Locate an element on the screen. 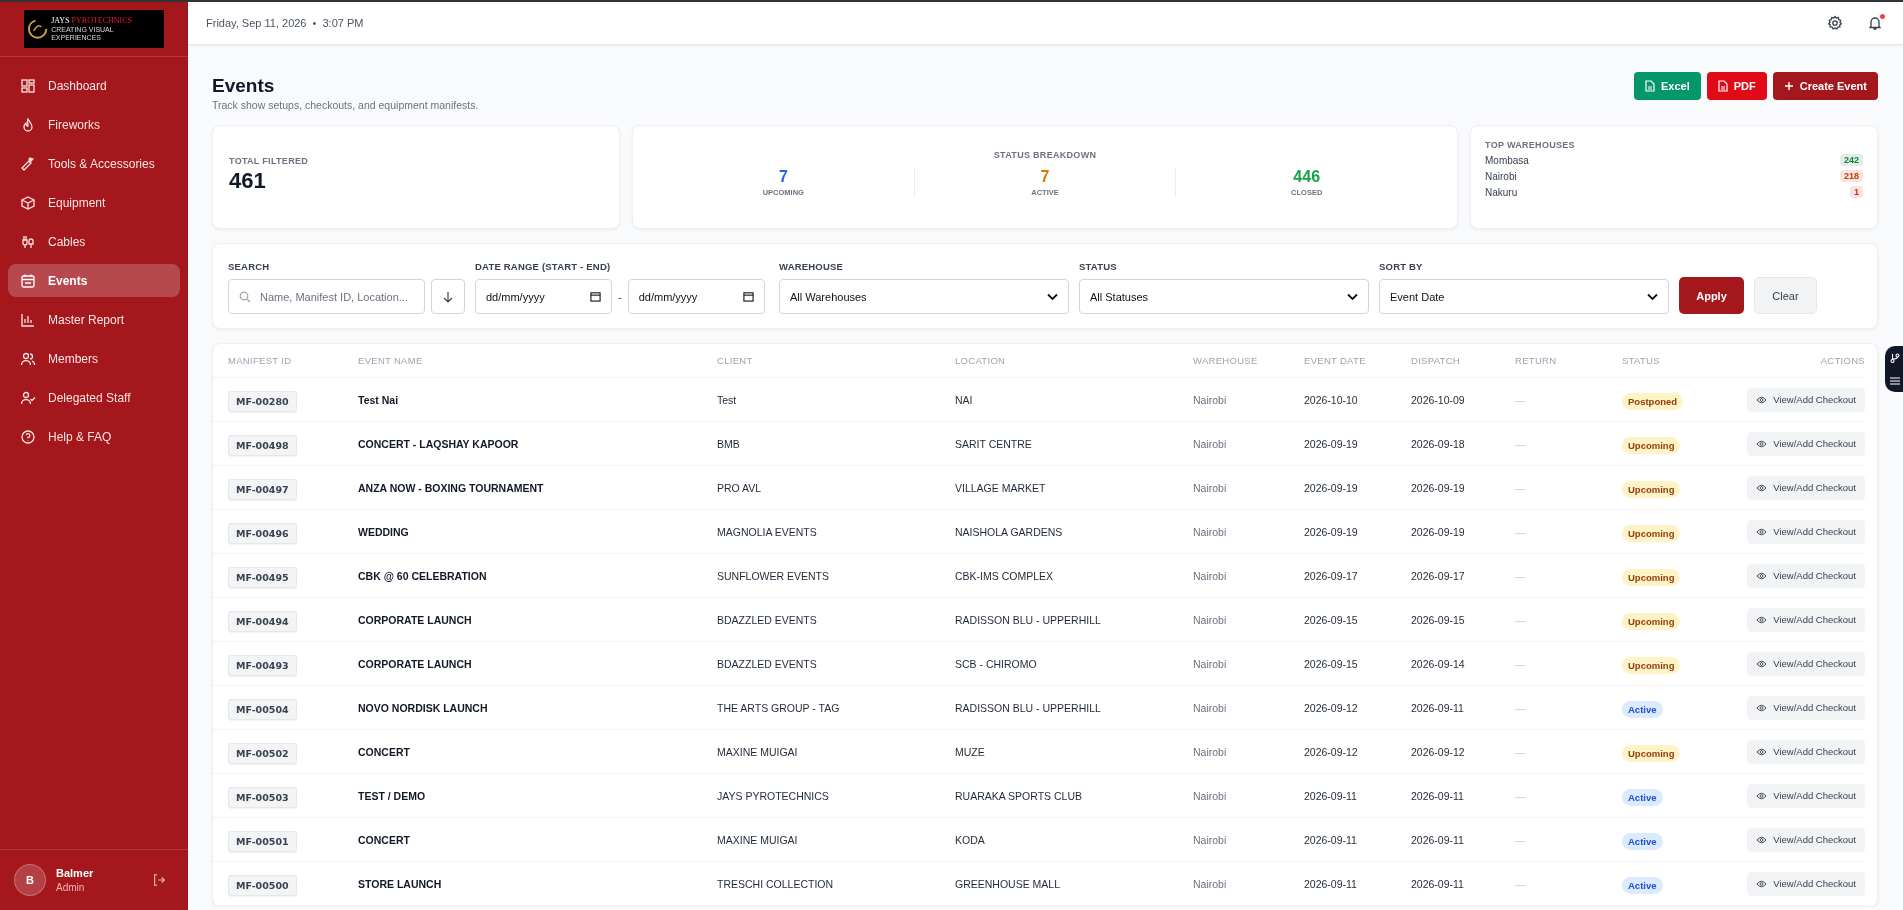 Image resolution: width=1903 pixels, height=910 pixels. sidebar-item: Events is located at coordinates (94, 280).